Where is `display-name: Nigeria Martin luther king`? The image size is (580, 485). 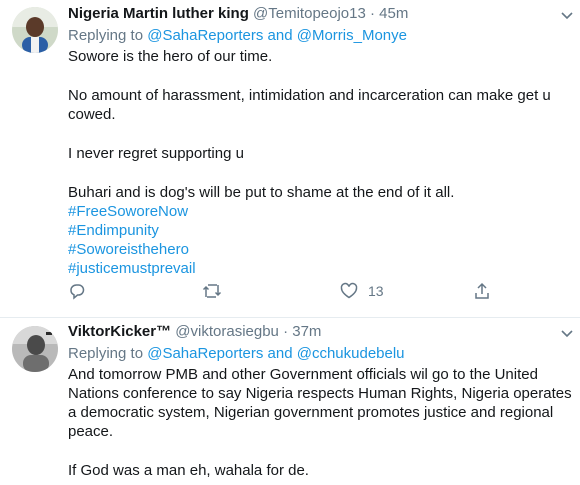
display-name: Nigeria Martin luther king is located at coordinates (158, 13).